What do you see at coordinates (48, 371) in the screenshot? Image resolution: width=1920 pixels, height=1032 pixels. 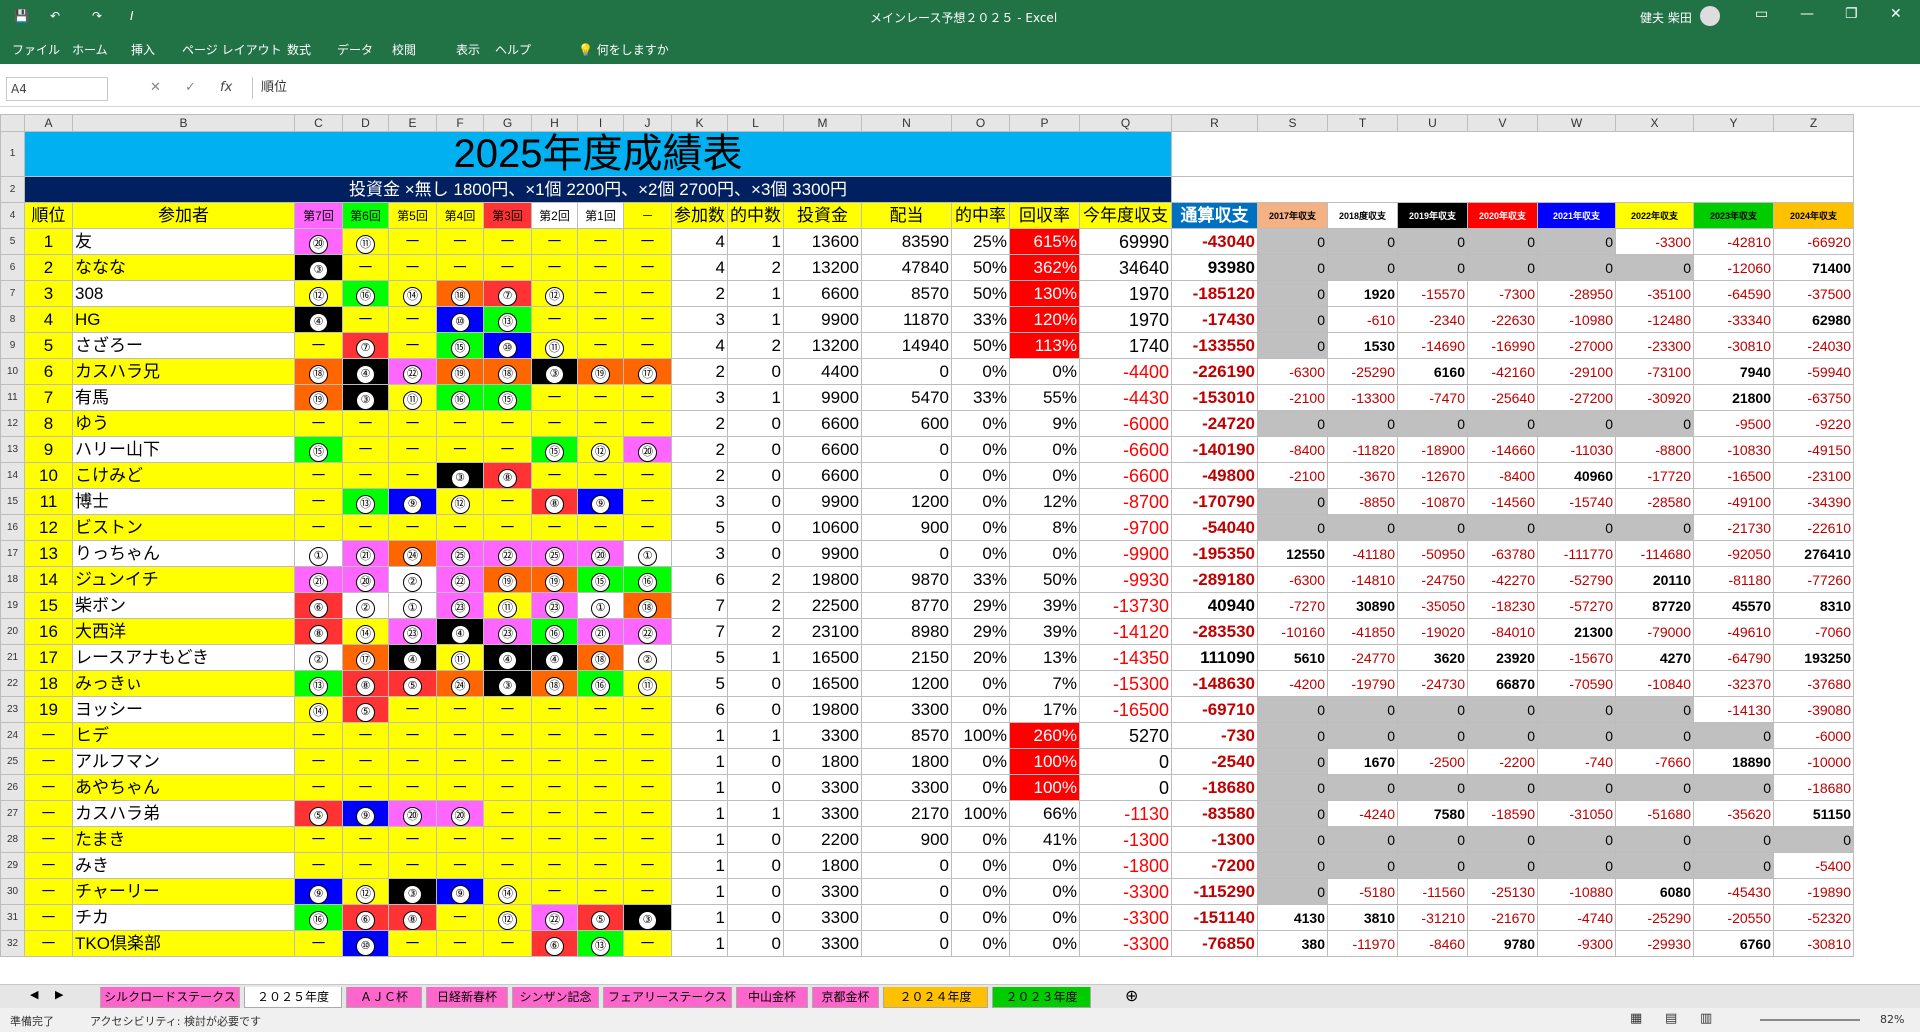 I see `rank-cell: 6` at bounding box center [48, 371].